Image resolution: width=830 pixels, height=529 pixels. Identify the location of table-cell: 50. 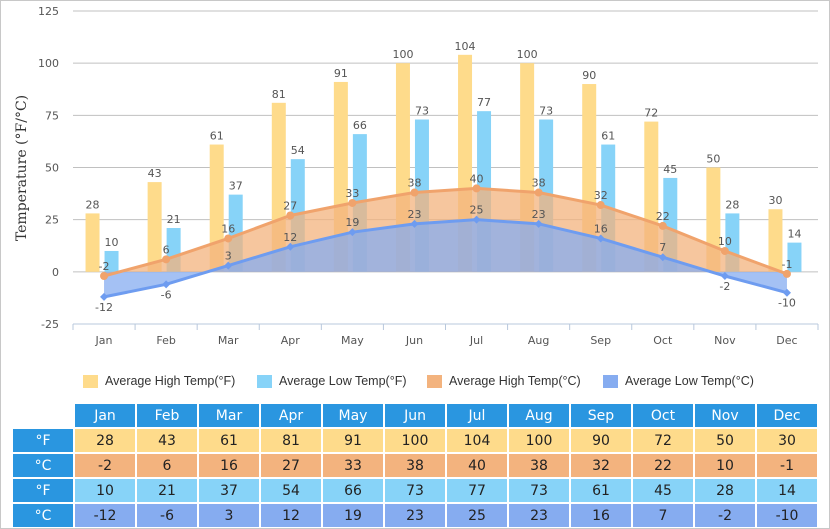
(725, 440).